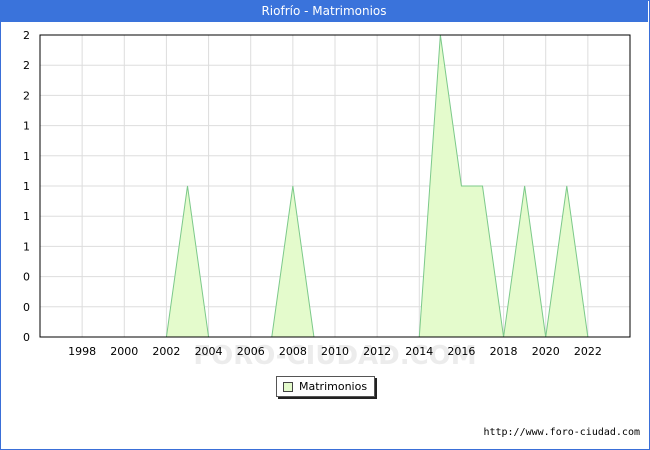 This screenshot has height=450, width=650. What do you see at coordinates (461, 351) in the screenshot?
I see `x-tick-label: 2016` at bounding box center [461, 351].